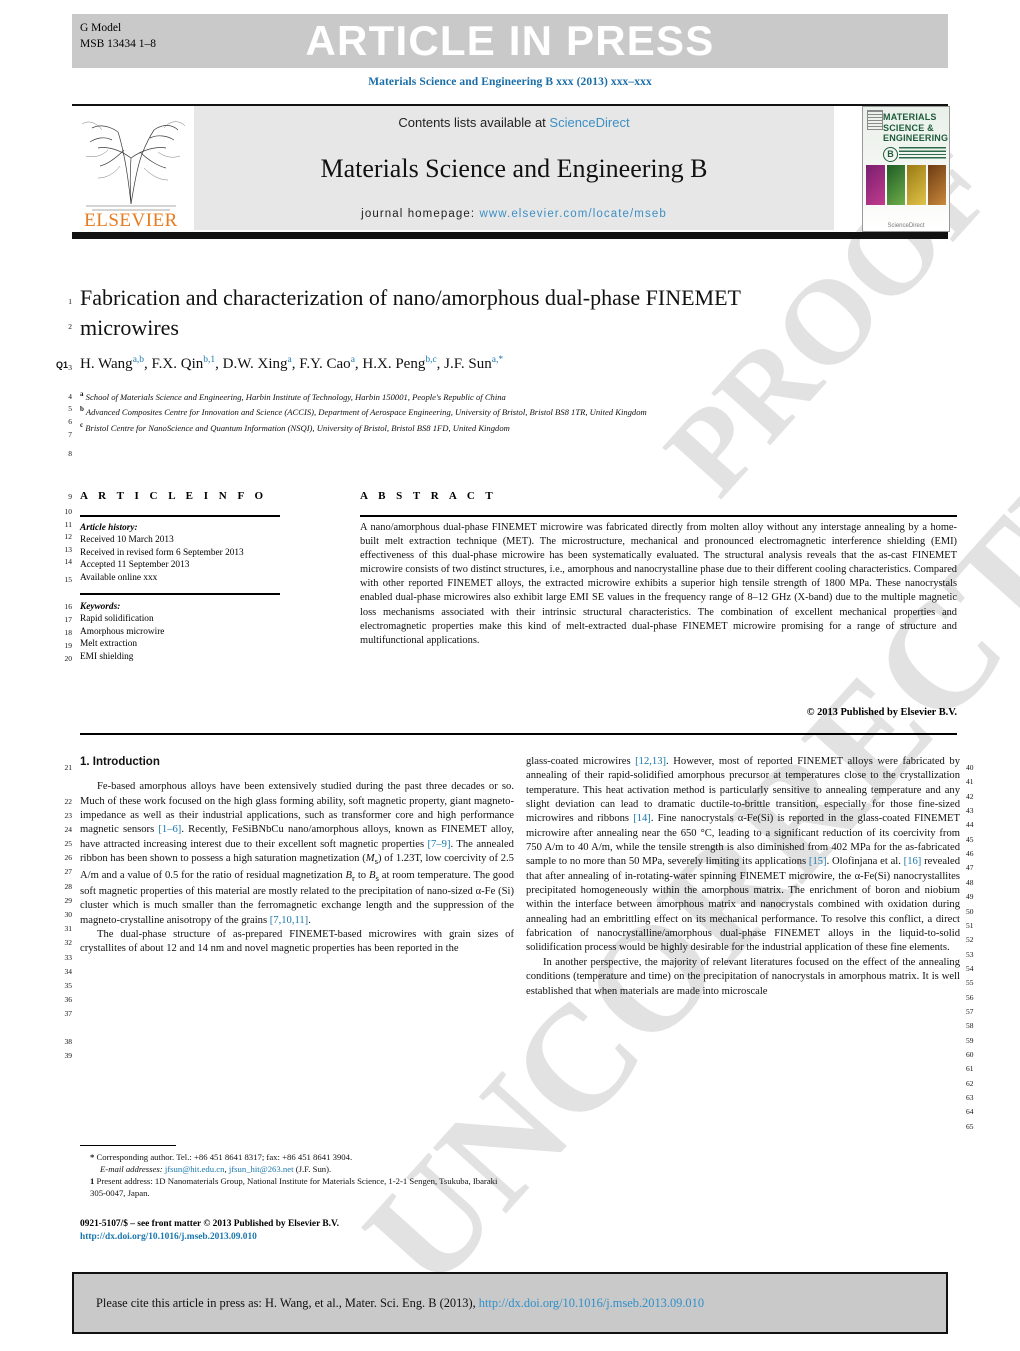  What do you see at coordinates (68, 886) in the screenshot?
I see `line-number: 28` at bounding box center [68, 886].